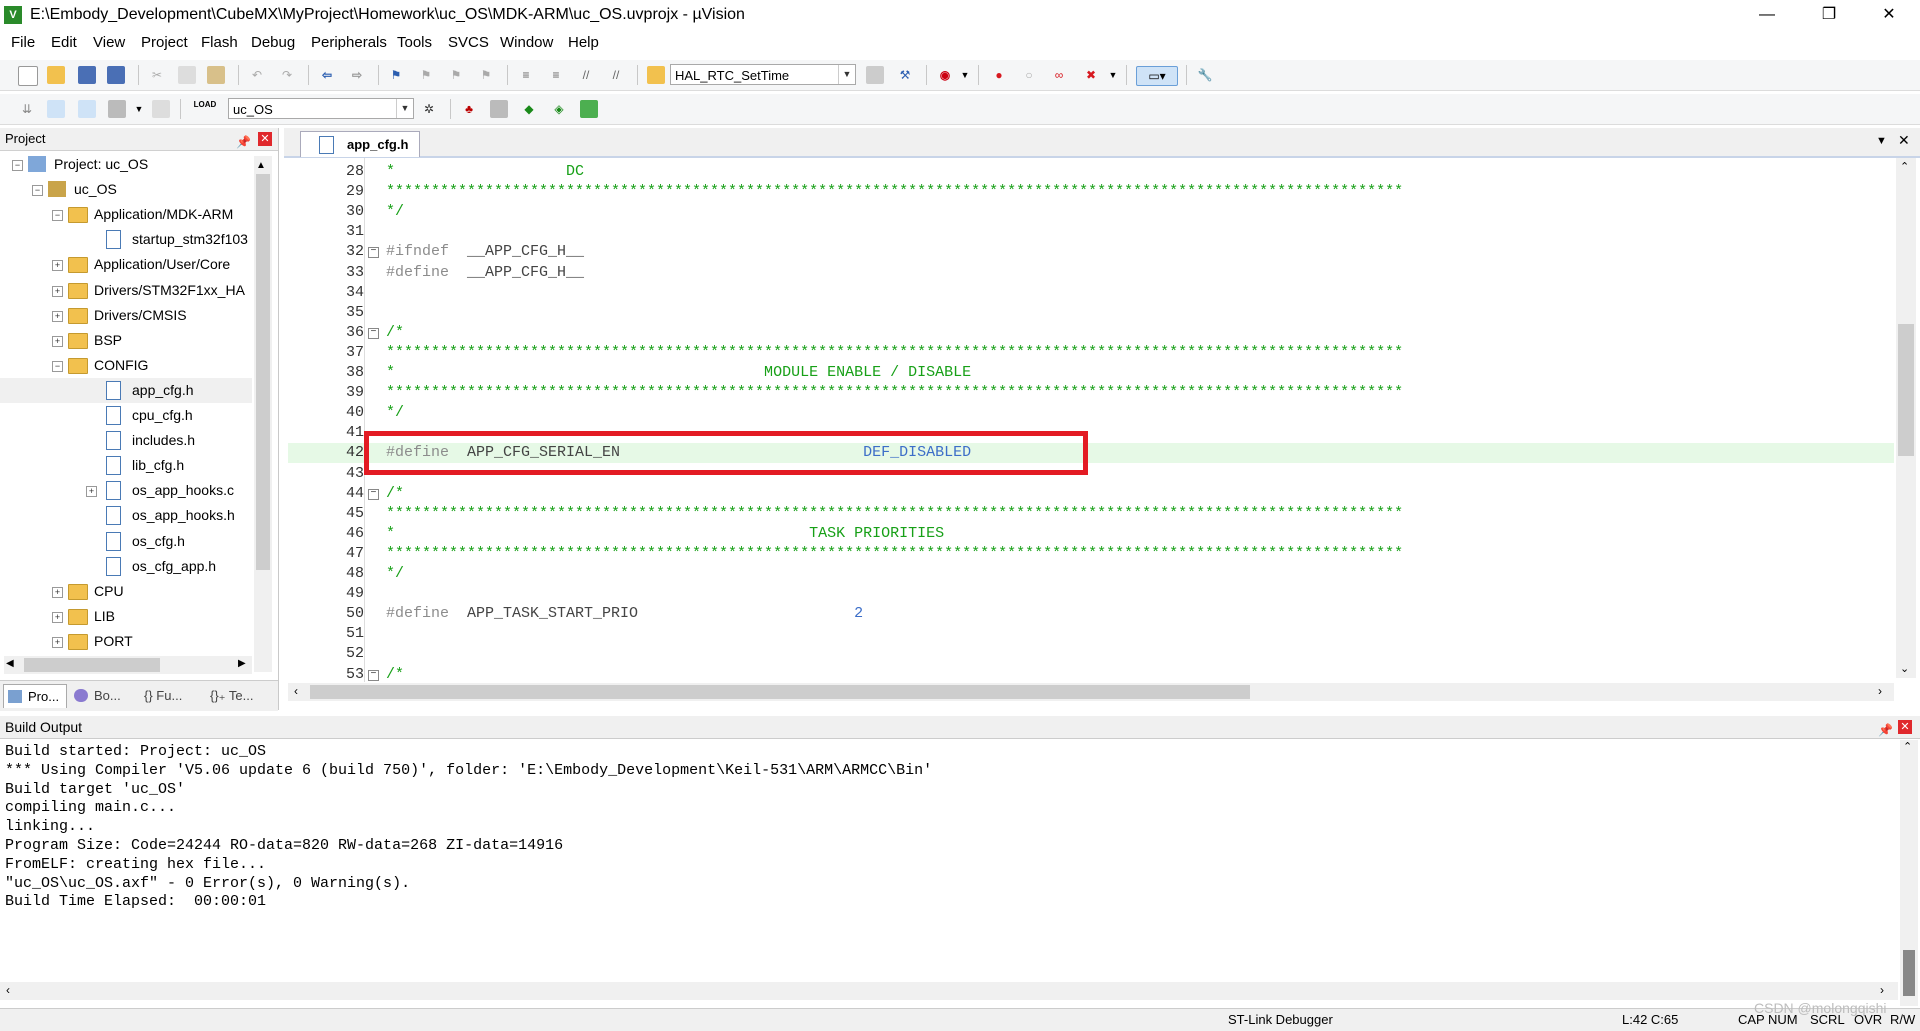 The height and width of the screenshot is (1031, 1920). What do you see at coordinates (126, 616) in the screenshot?
I see `tree-folder-item: + LIB` at bounding box center [126, 616].